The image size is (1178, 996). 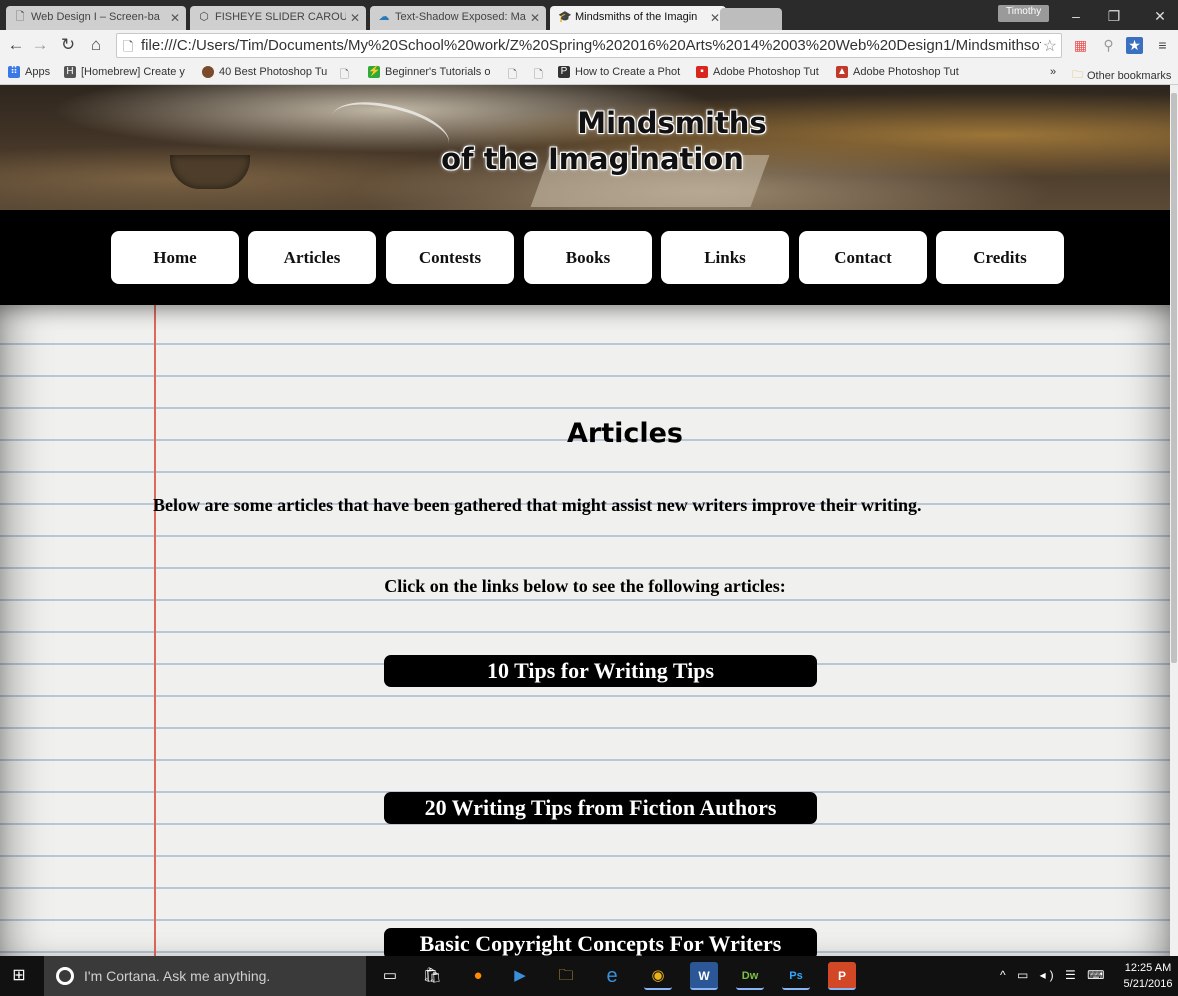 What do you see at coordinates (19, 976) in the screenshot?
I see `windows-start-icon: ⊞` at bounding box center [19, 976].